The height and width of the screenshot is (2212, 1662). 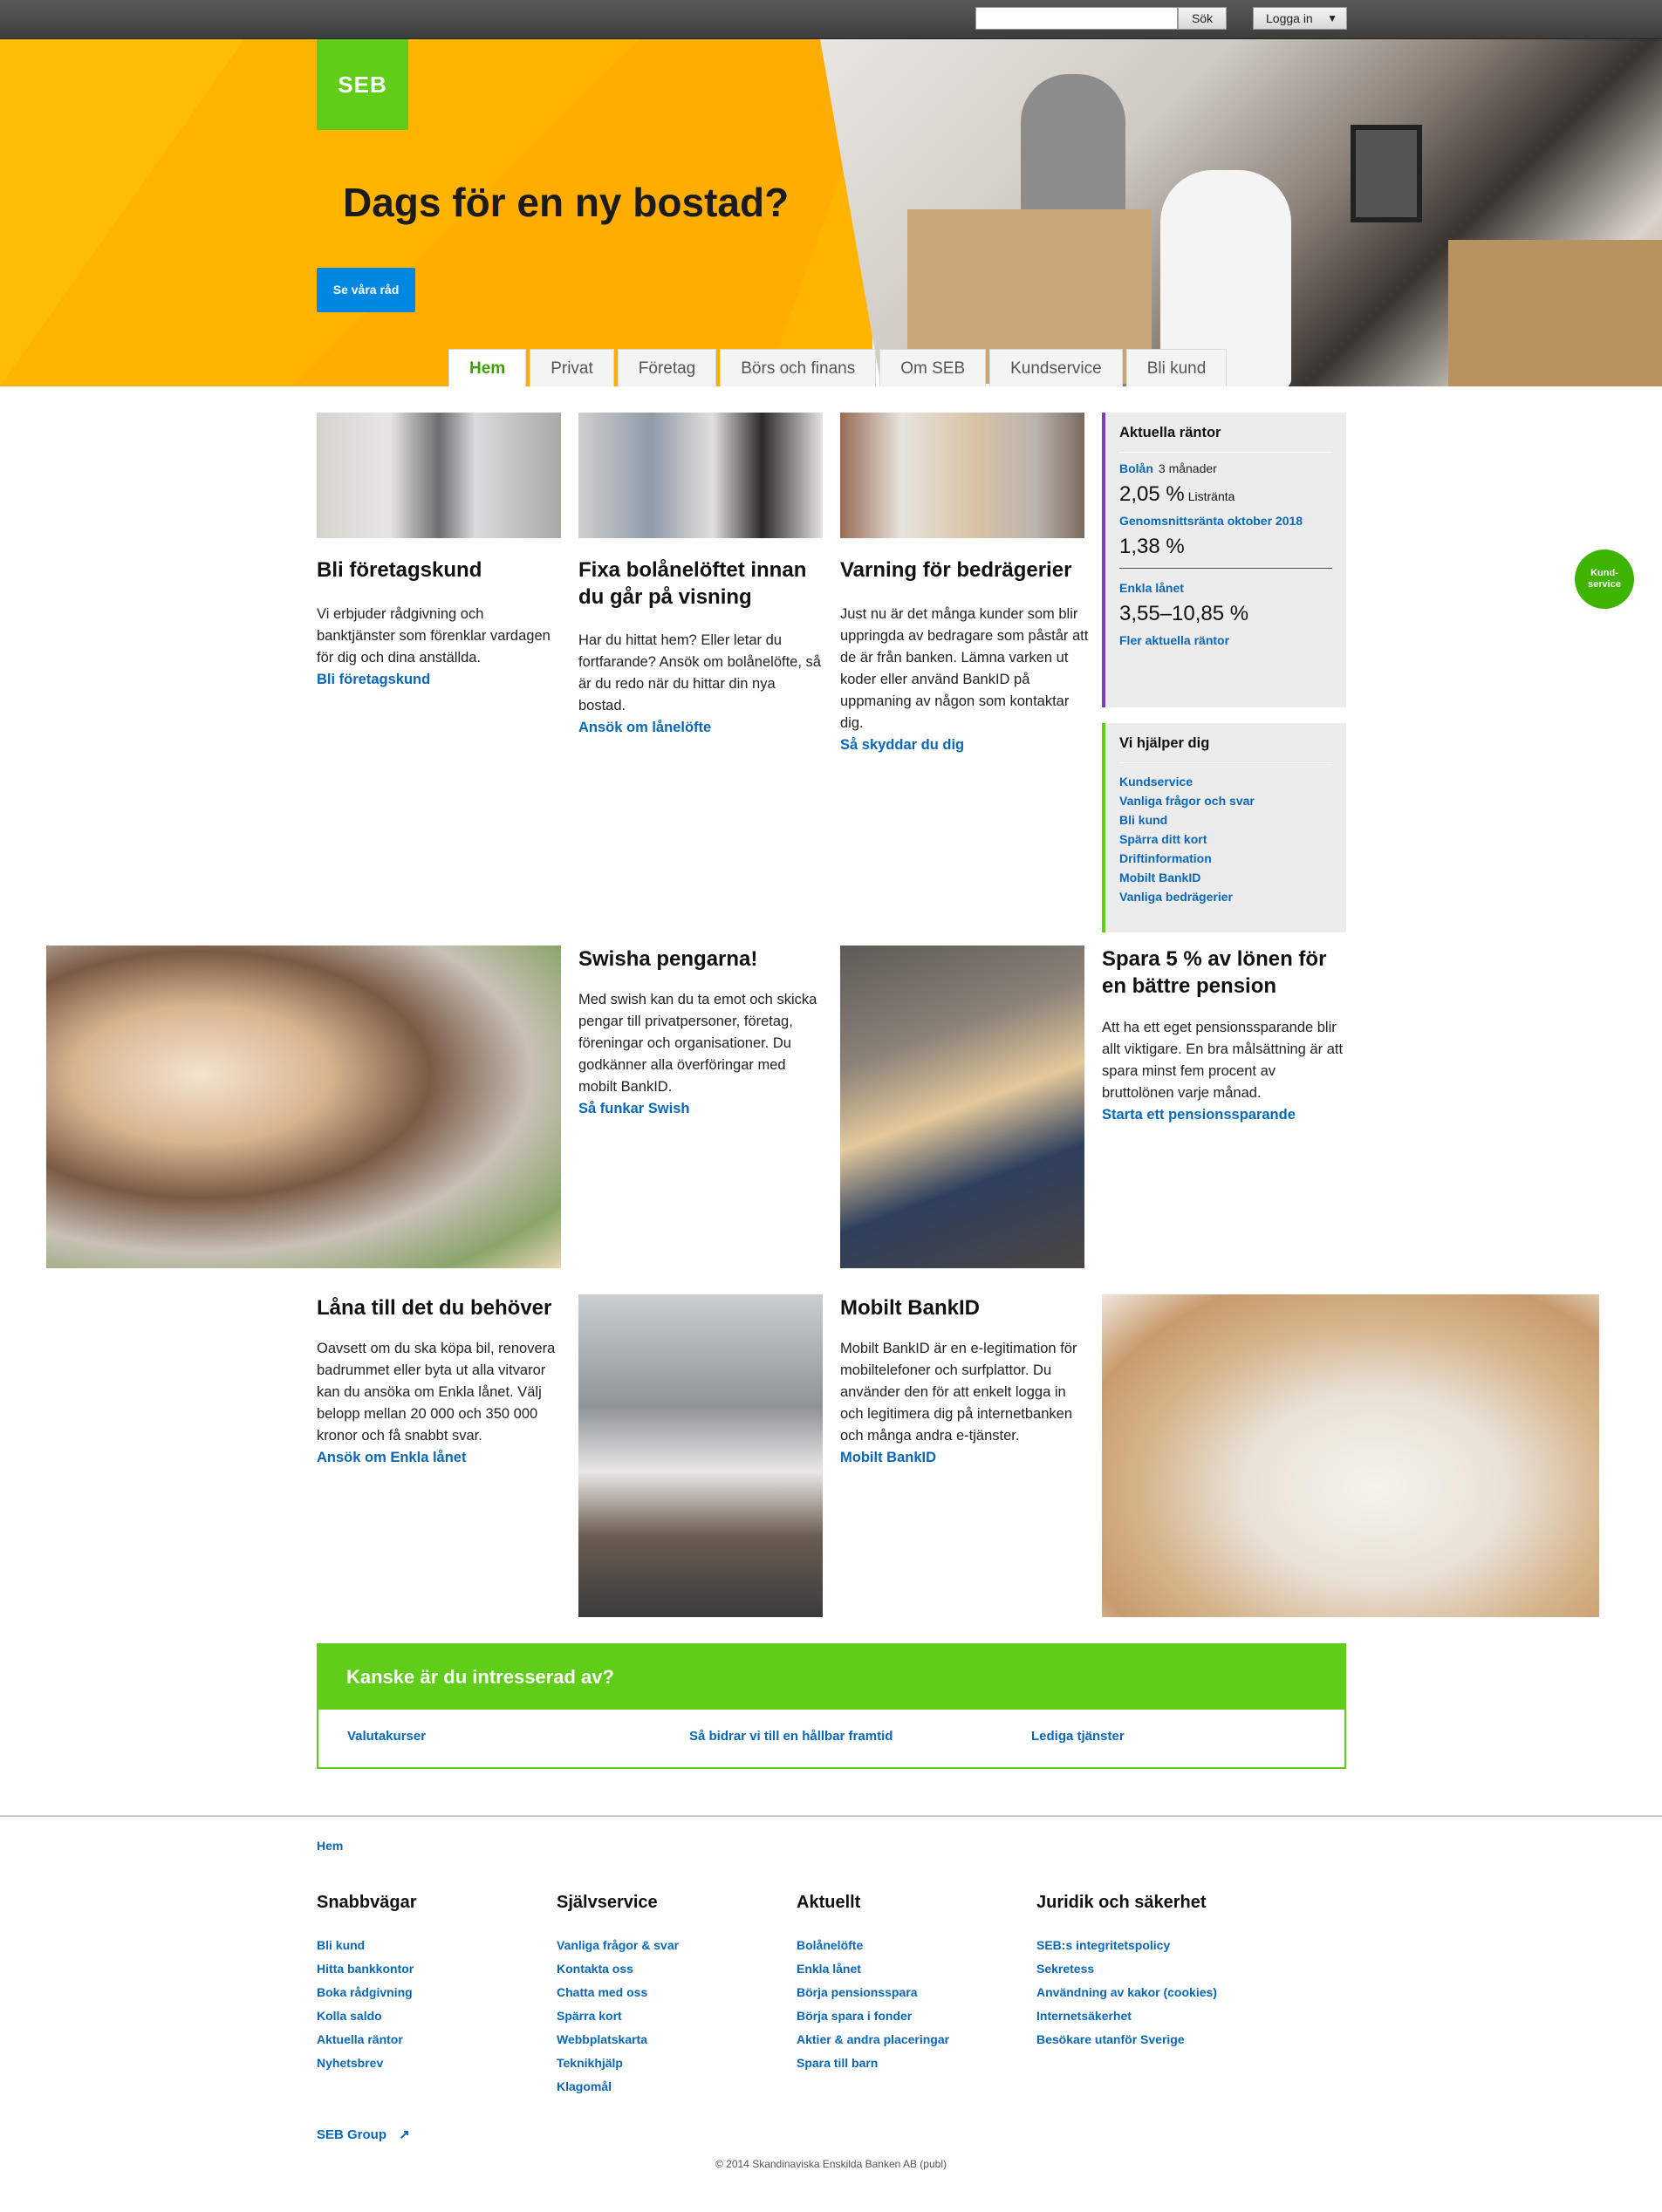 I want to click on seb-logo: SEB, so click(x=362, y=84).